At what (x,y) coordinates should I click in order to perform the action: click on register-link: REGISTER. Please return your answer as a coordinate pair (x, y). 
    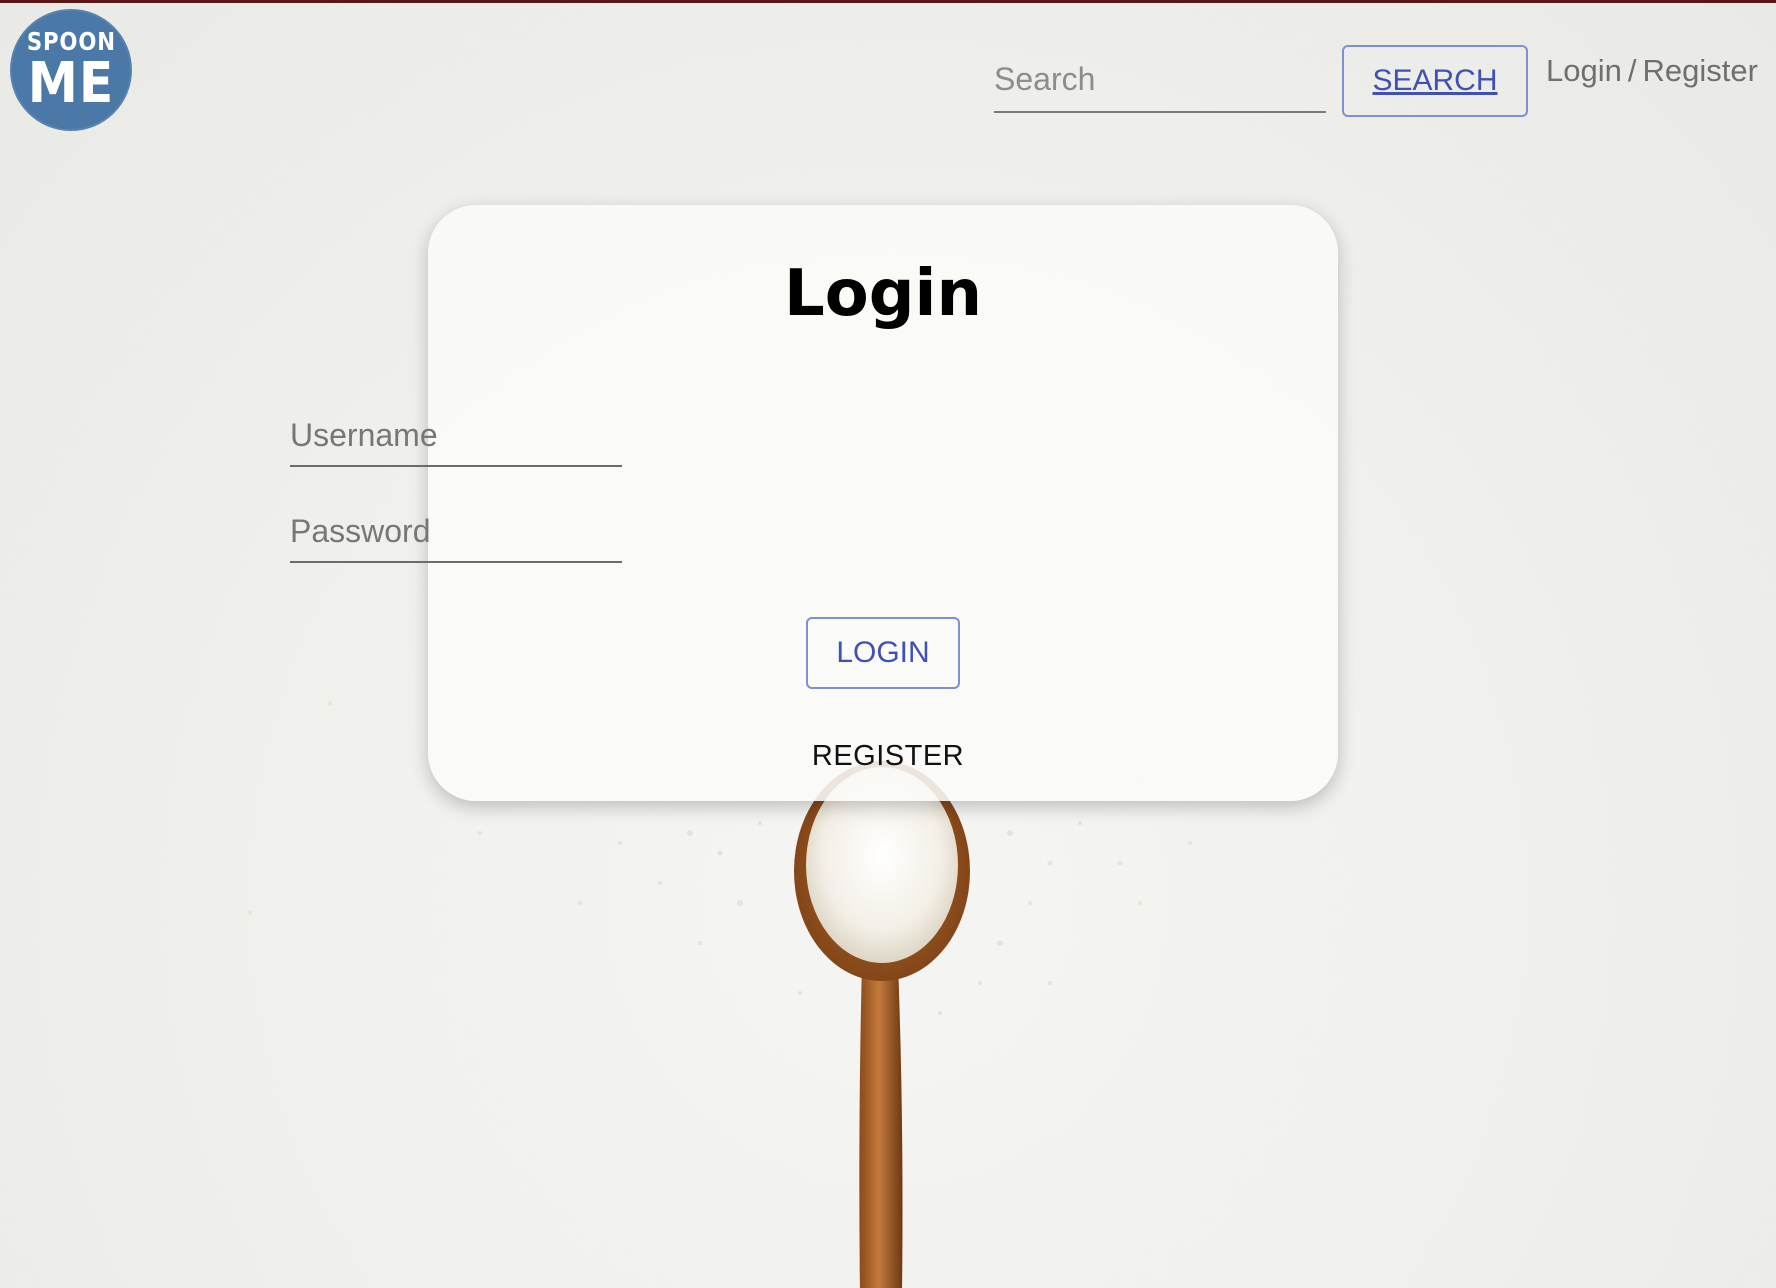
    Looking at the image, I should click on (888, 756).